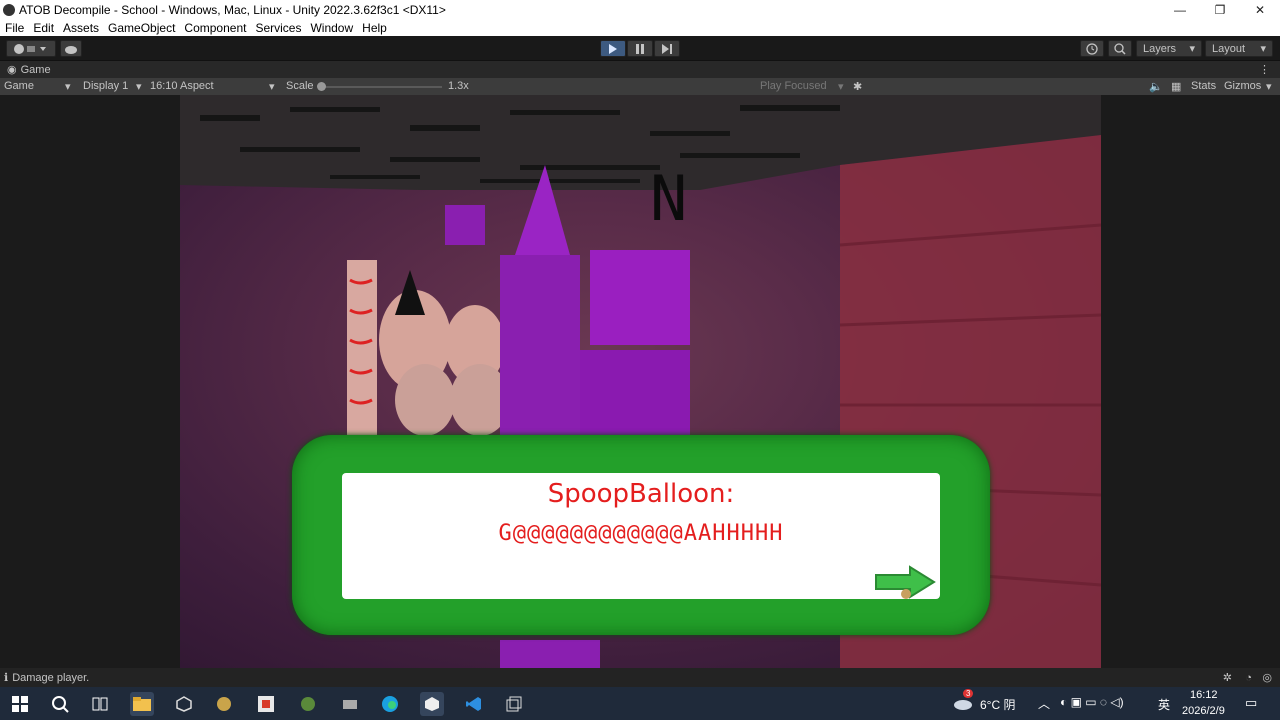 This screenshot has height=720, width=1280. Describe the element at coordinates (1044, 703) in the screenshot. I see `chevron-up-icon: ︿` at that location.